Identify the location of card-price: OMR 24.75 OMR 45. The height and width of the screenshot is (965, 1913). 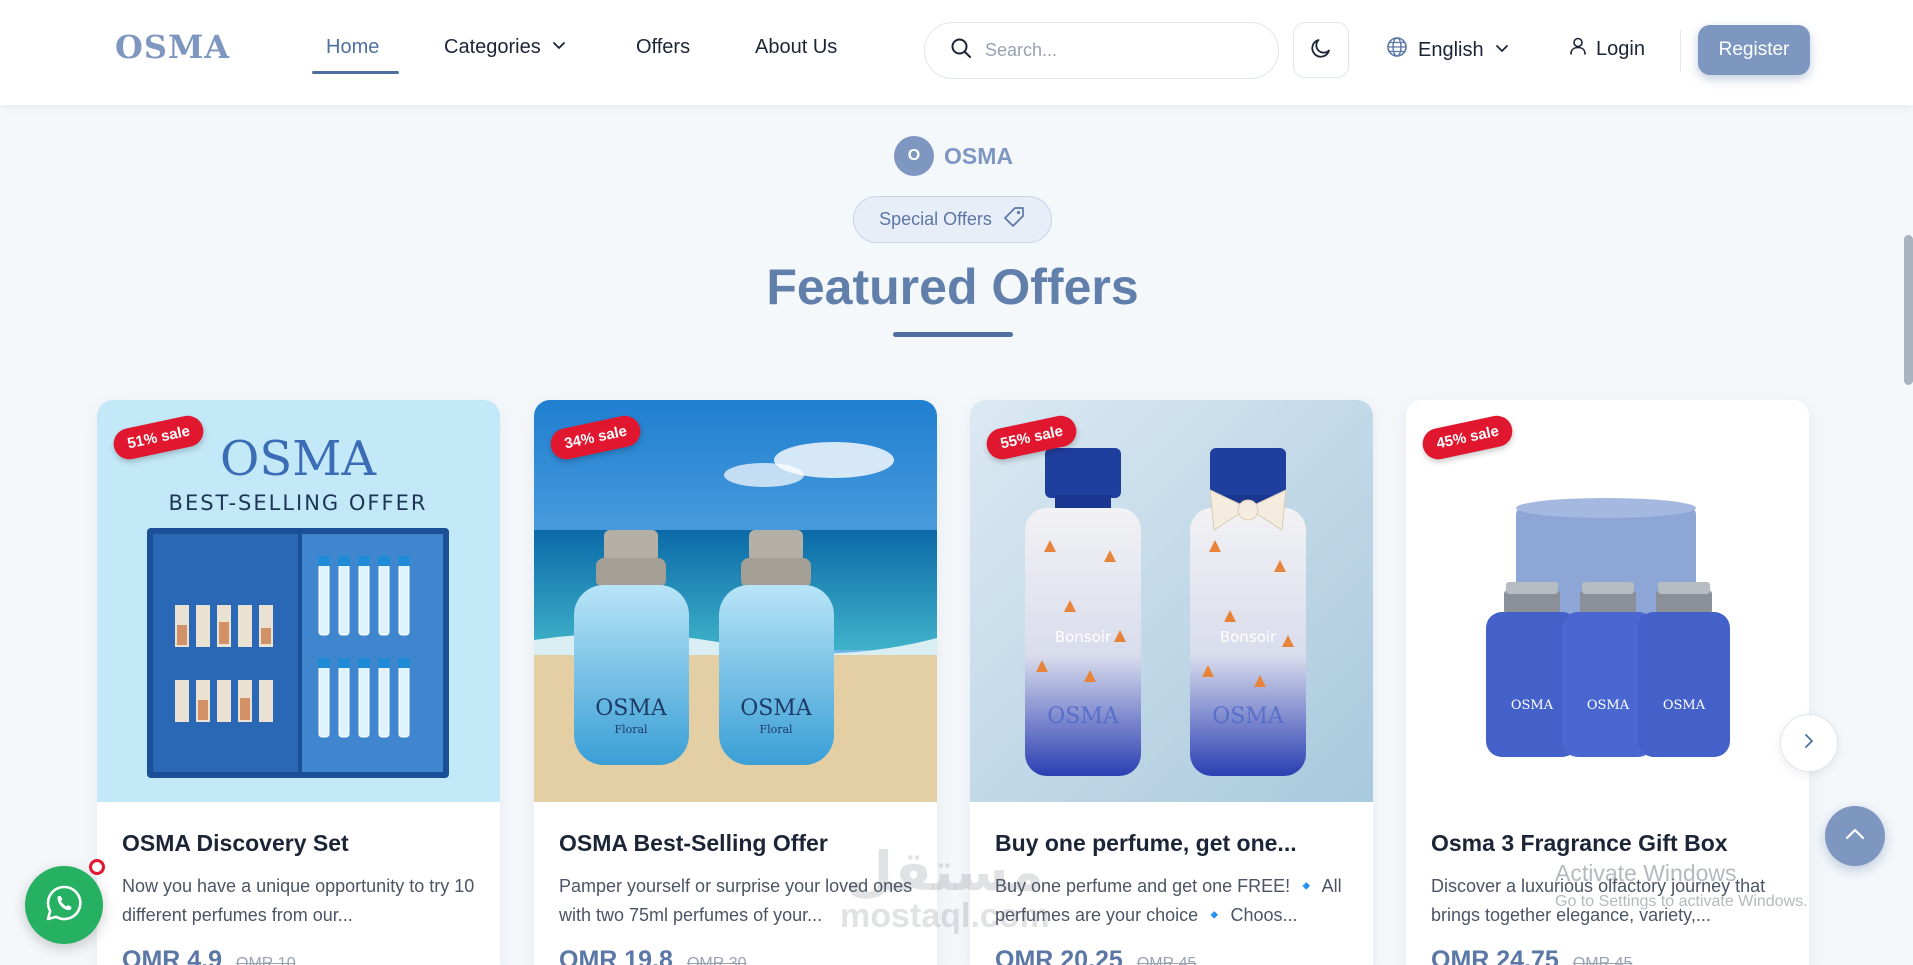
(1531, 955).